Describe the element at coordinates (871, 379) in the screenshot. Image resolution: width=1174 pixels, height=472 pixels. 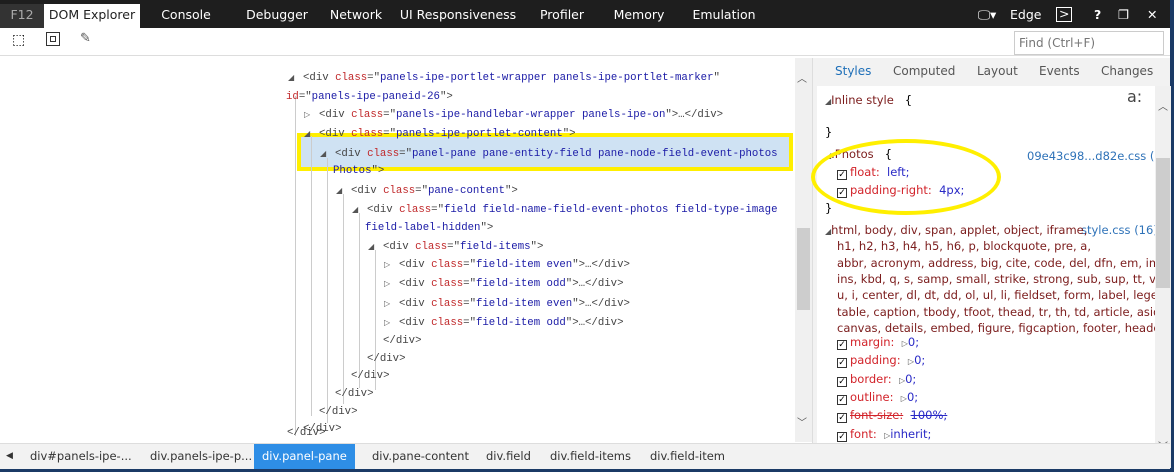
I see `property-name: border:` at that location.